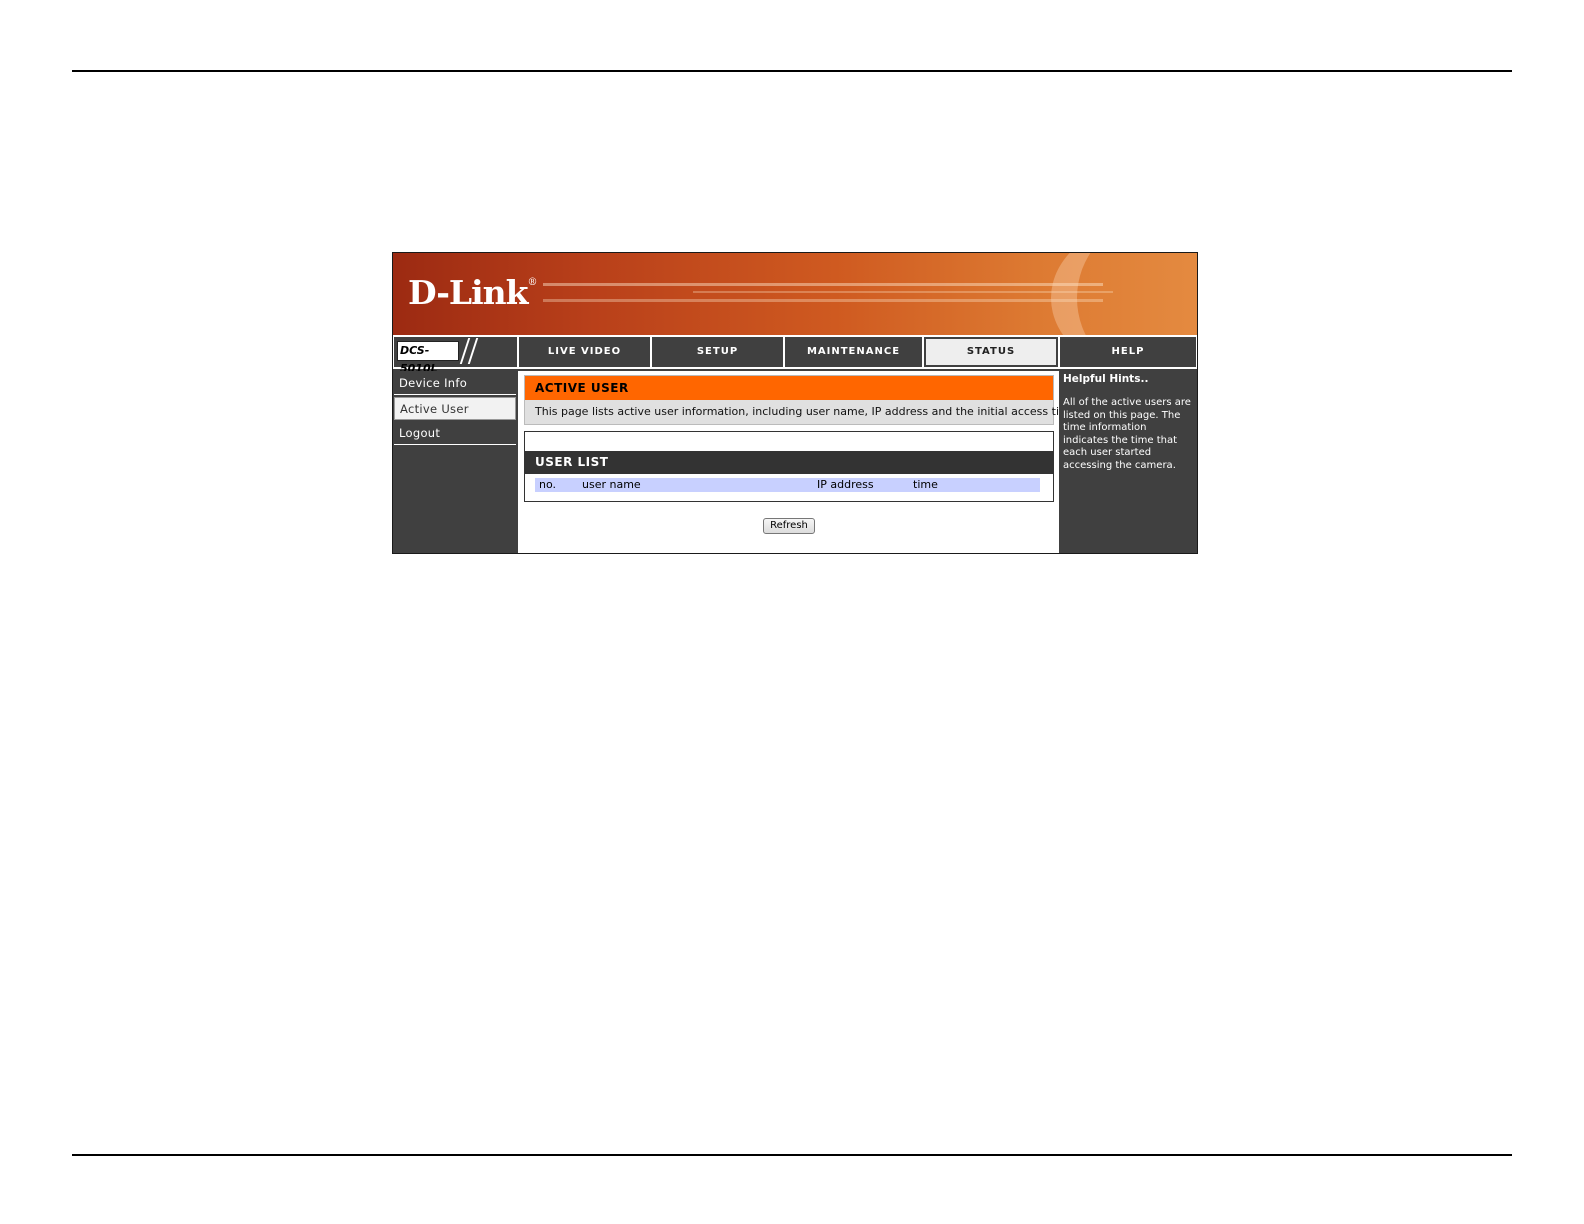  What do you see at coordinates (468, 292) in the screenshot?
I see `logo-text: D-Link` at bounding box center [468, 292].